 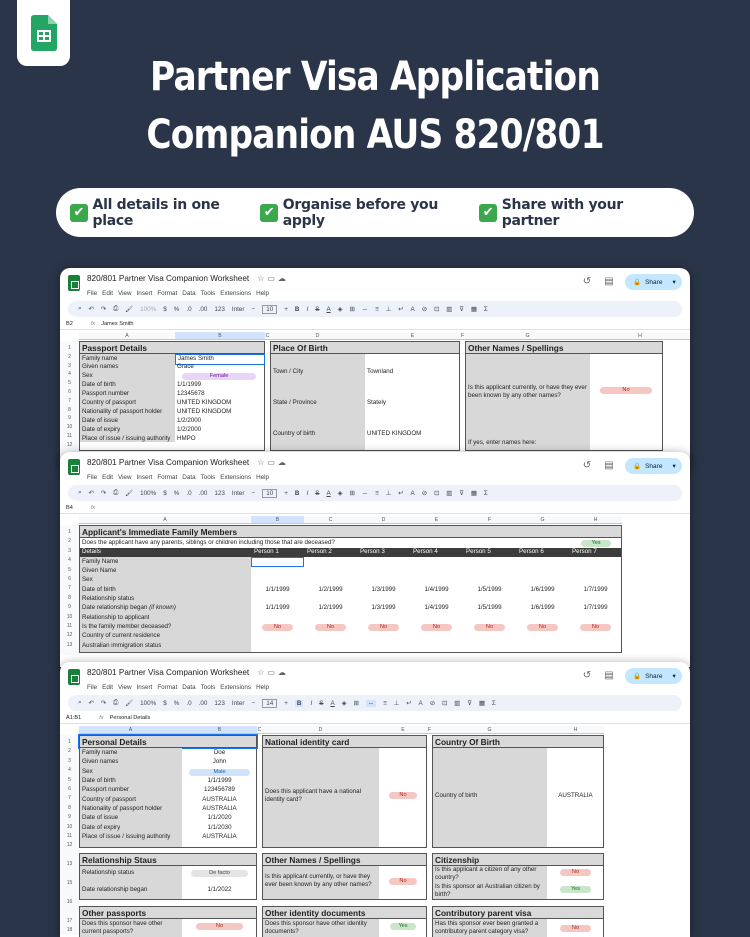 I want to click on sex-dropdown: Male, so click(x=219, y=772).